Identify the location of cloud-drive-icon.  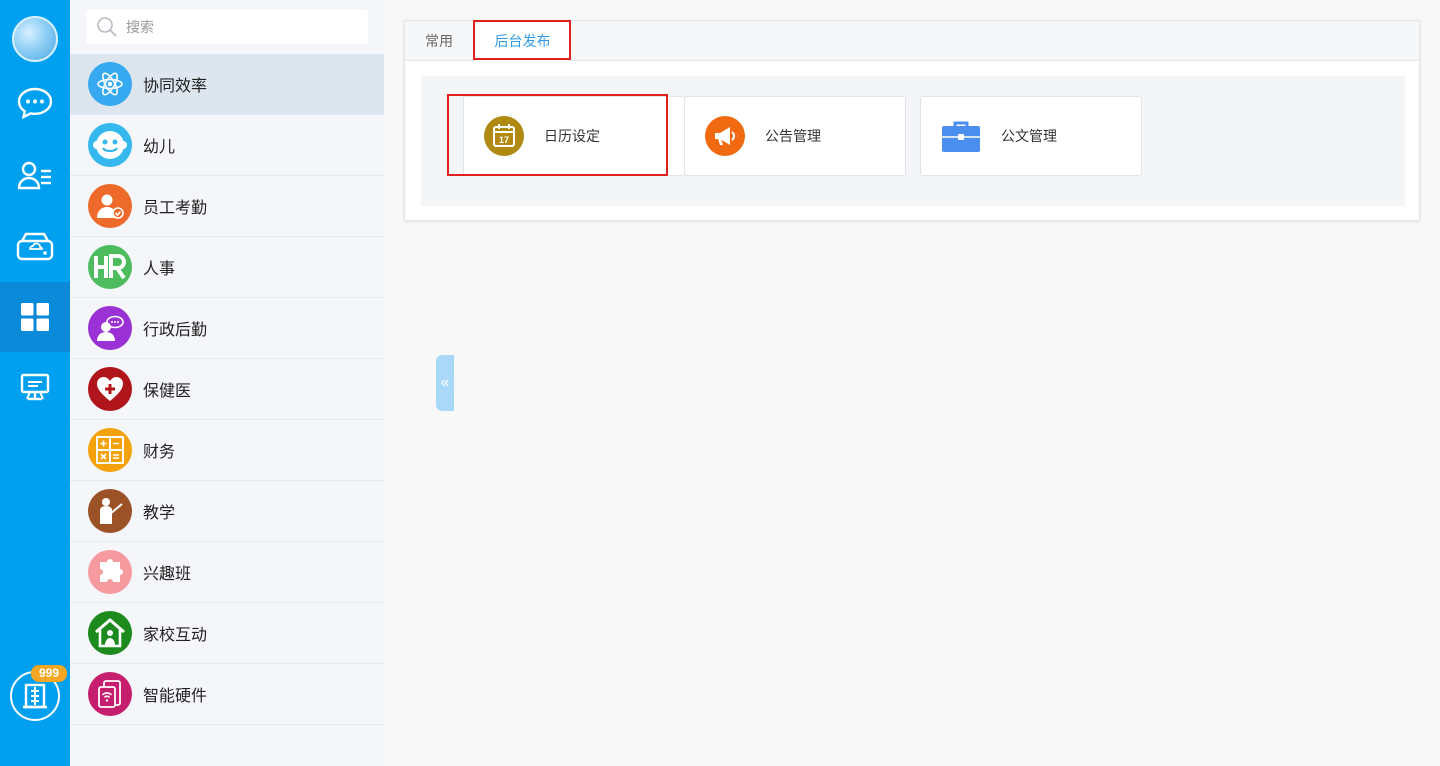
(35, 246).